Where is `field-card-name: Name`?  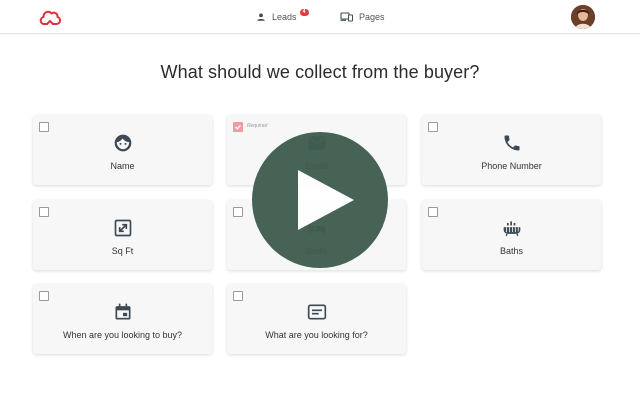 field-card-name: Name is located at coordinates (122, 150).